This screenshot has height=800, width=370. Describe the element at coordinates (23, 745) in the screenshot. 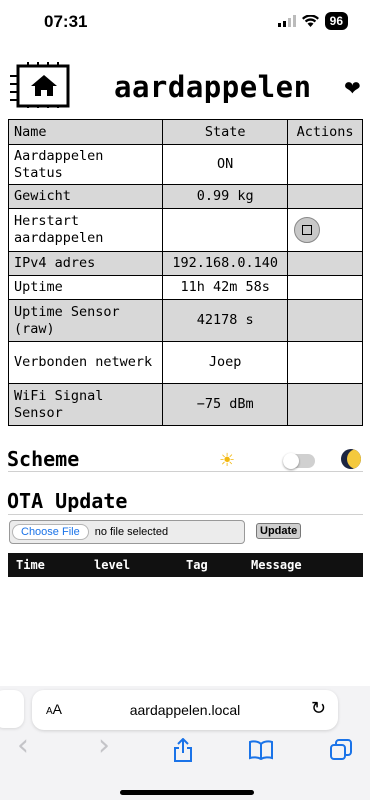

I see `back-icon: ‹` at that location.